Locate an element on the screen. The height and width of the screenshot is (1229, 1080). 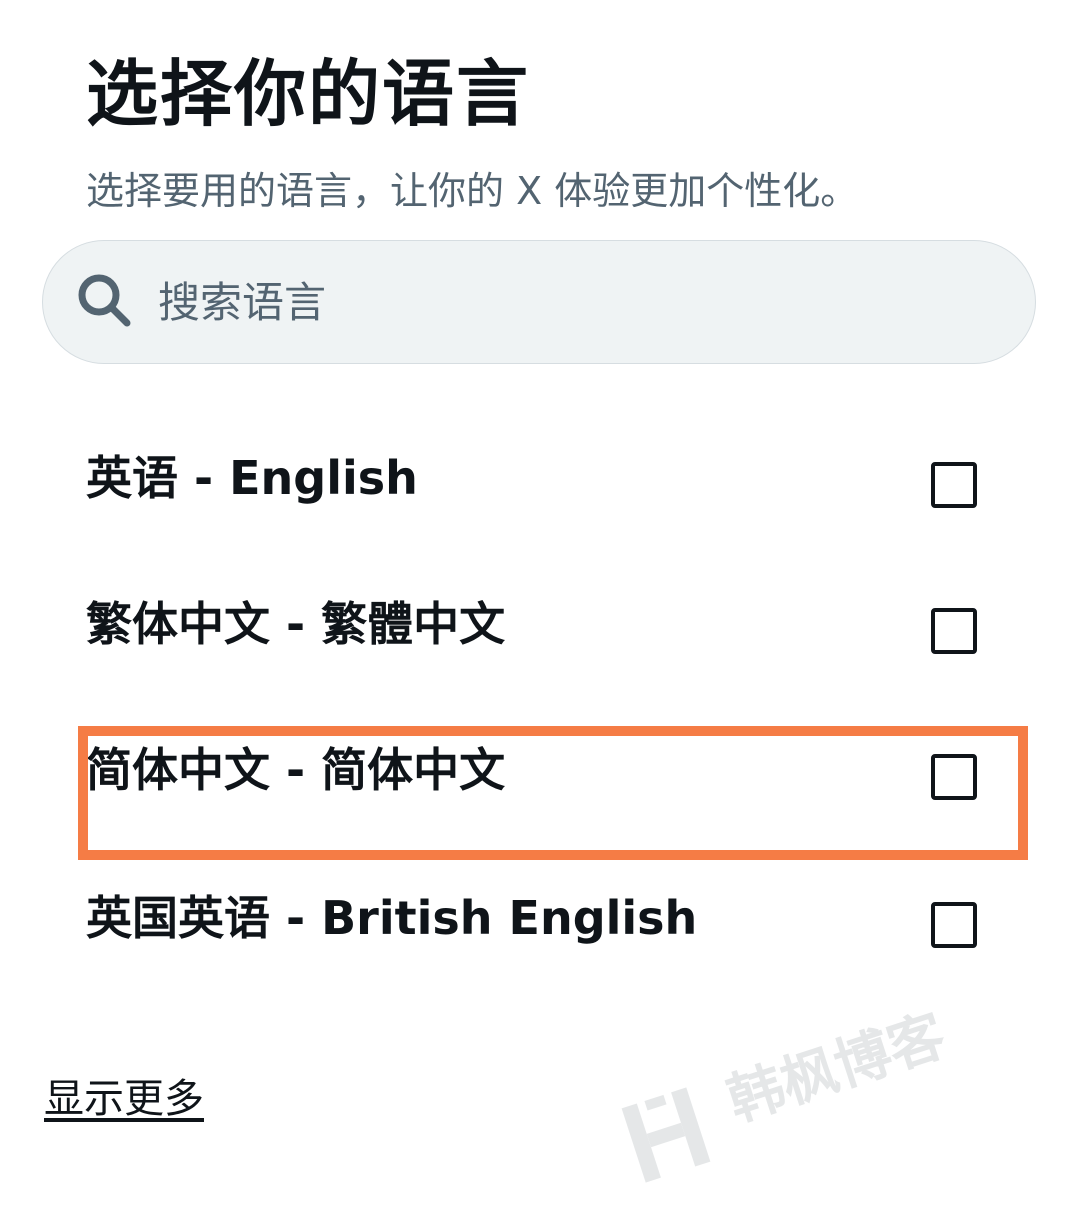
search-icon is located at coordinates (104, 300).